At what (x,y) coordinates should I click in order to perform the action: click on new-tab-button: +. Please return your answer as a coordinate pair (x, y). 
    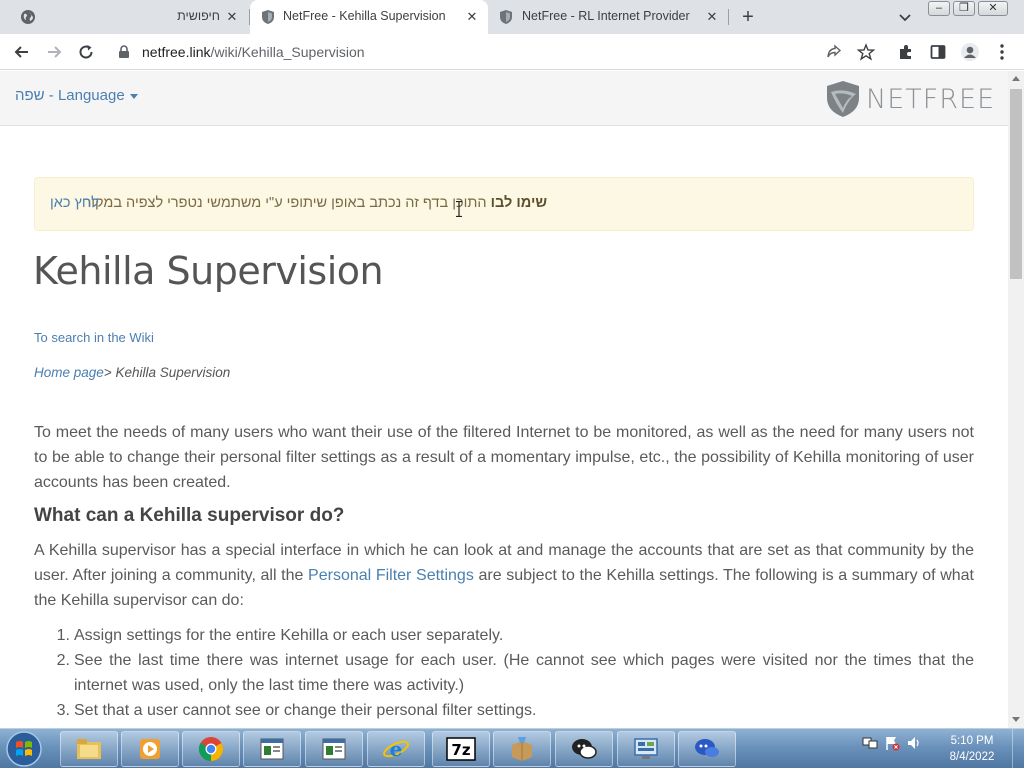
    Looking at the image, I should click on (748, 17).